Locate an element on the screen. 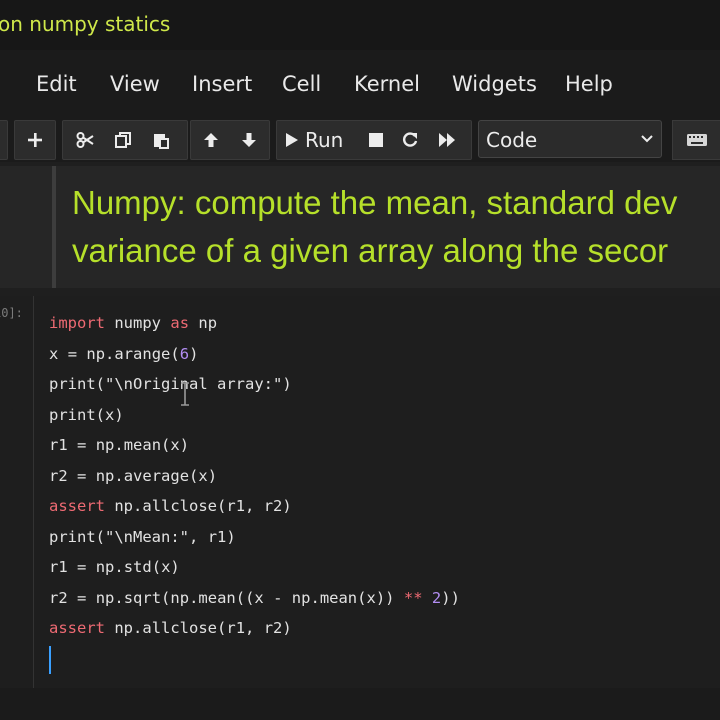  cut-button is located at coordinates (85, 140).